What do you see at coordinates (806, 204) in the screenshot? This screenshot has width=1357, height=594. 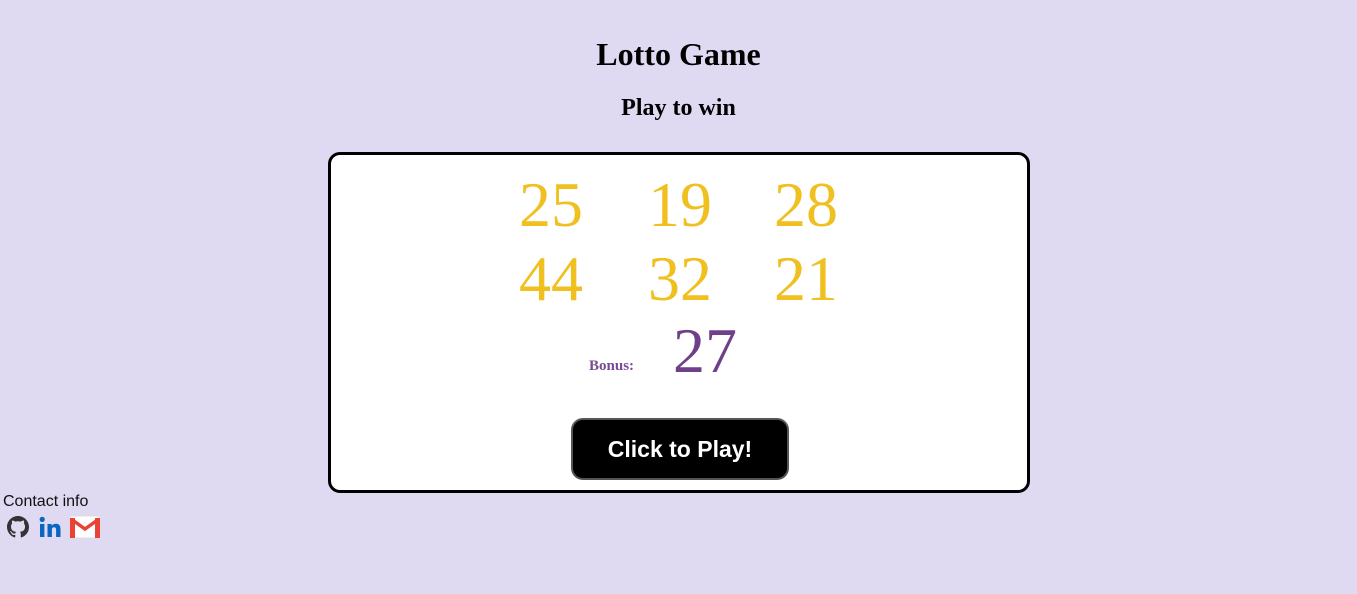 I see `lotto-number-3: 28` at bounding box center [806, 204].